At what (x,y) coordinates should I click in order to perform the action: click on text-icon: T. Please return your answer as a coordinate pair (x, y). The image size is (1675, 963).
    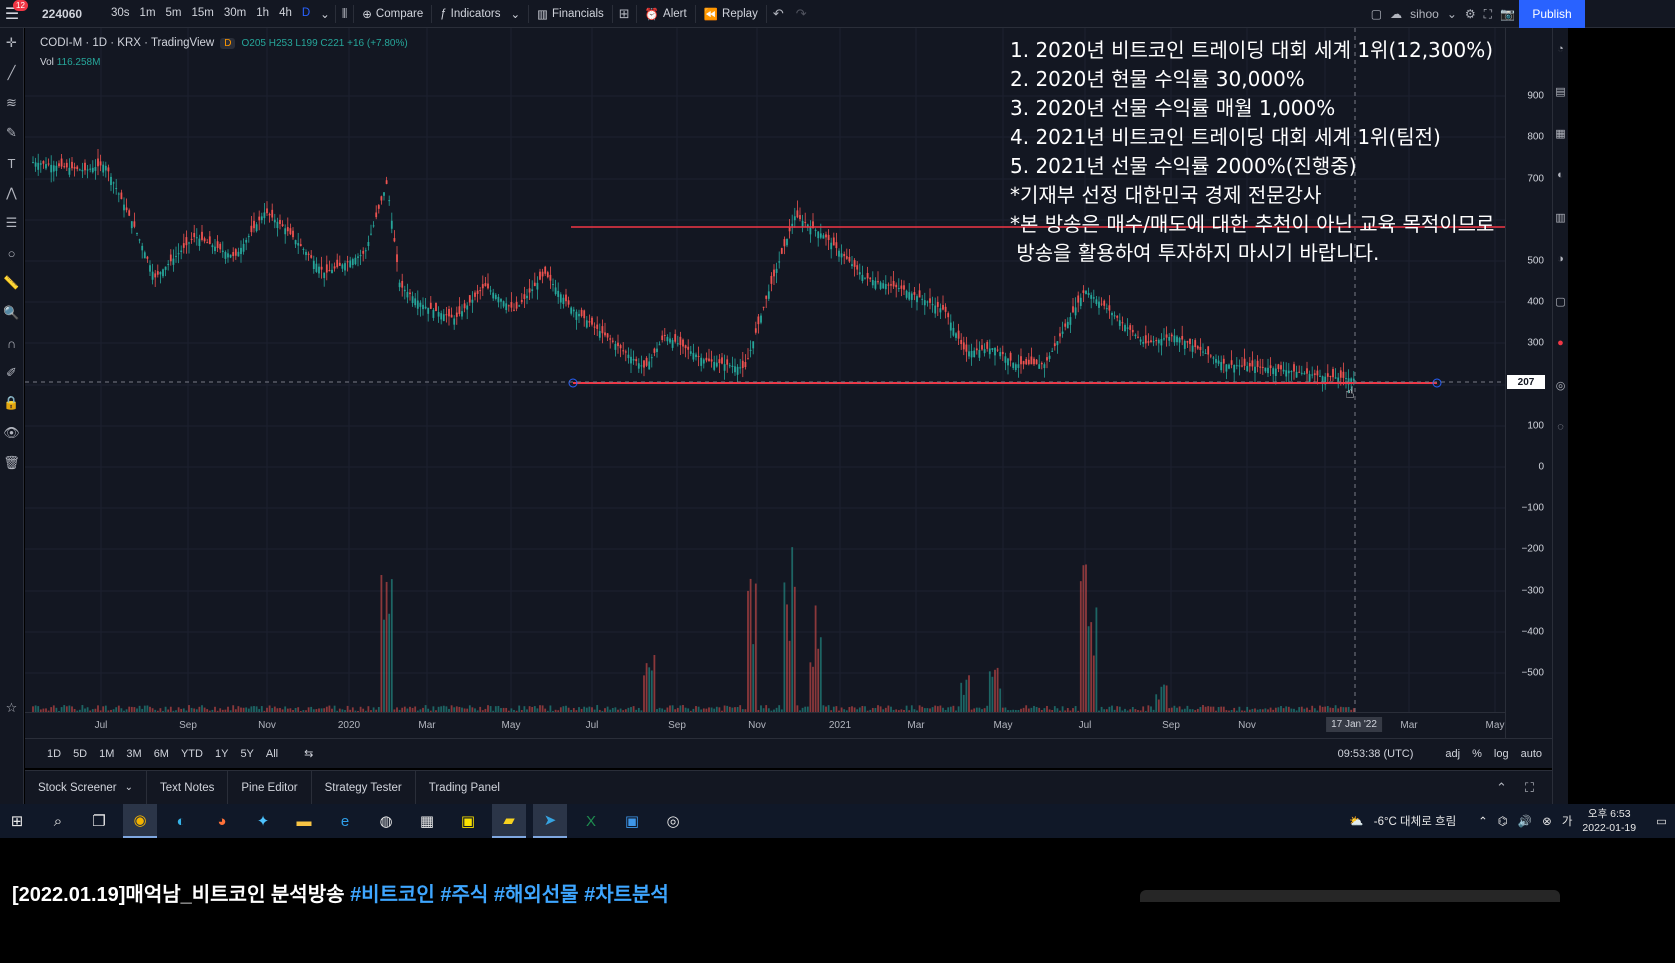
    Looking at the image, I should click on (11, 163).